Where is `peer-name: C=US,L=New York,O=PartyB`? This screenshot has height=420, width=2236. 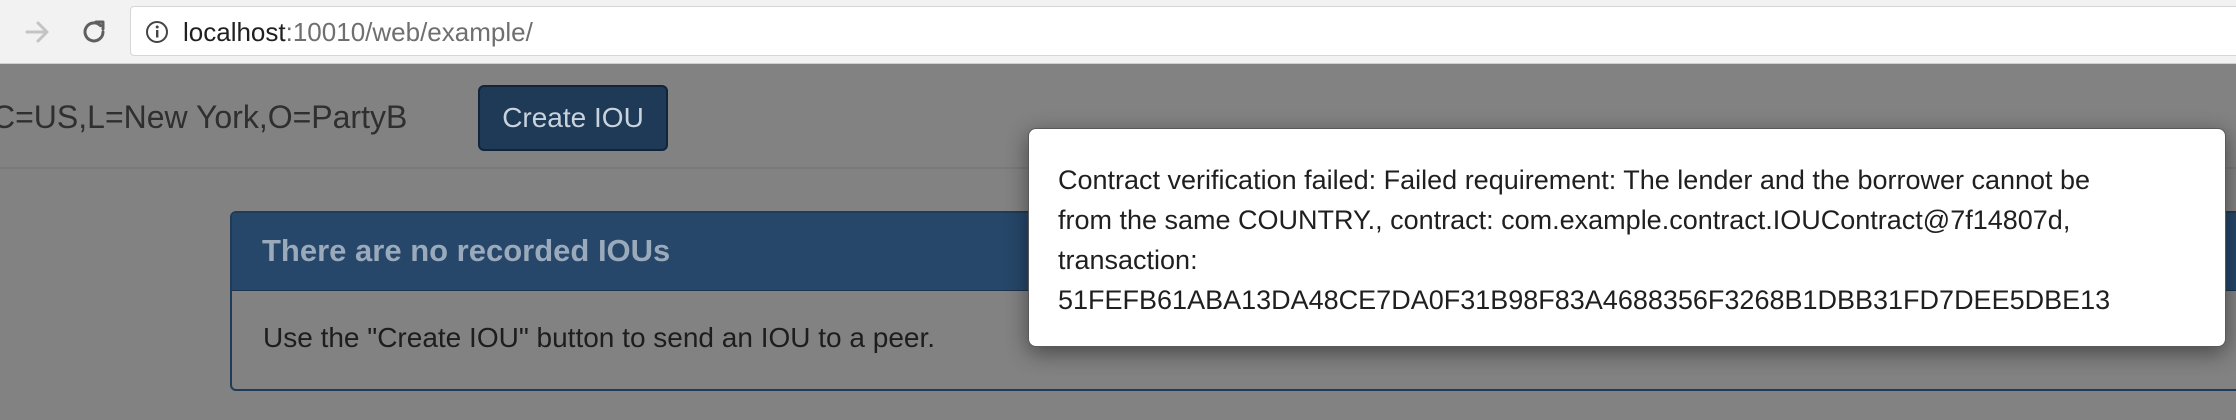
peer-name: C=US,L=New York,O=PartyB is located at coordinates (204, 117).